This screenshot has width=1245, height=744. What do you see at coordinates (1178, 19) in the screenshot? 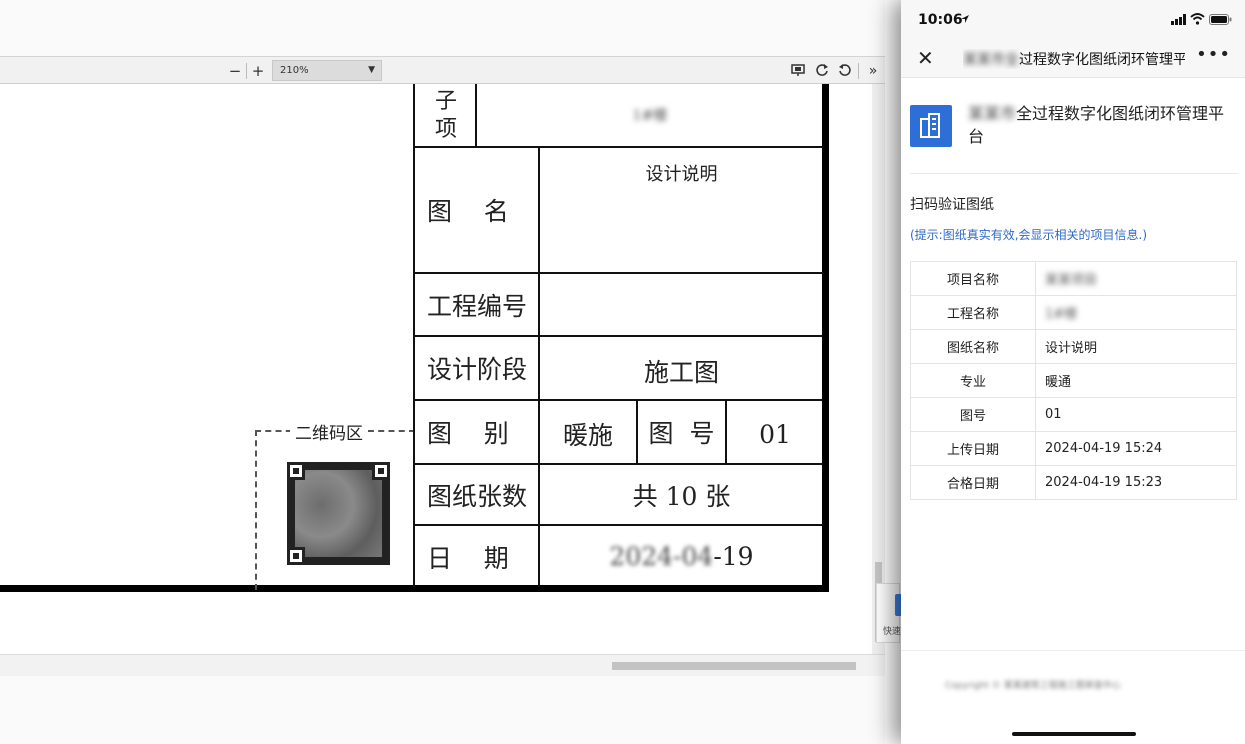
I see `signal-icon` at bounding box center [1178, 19].